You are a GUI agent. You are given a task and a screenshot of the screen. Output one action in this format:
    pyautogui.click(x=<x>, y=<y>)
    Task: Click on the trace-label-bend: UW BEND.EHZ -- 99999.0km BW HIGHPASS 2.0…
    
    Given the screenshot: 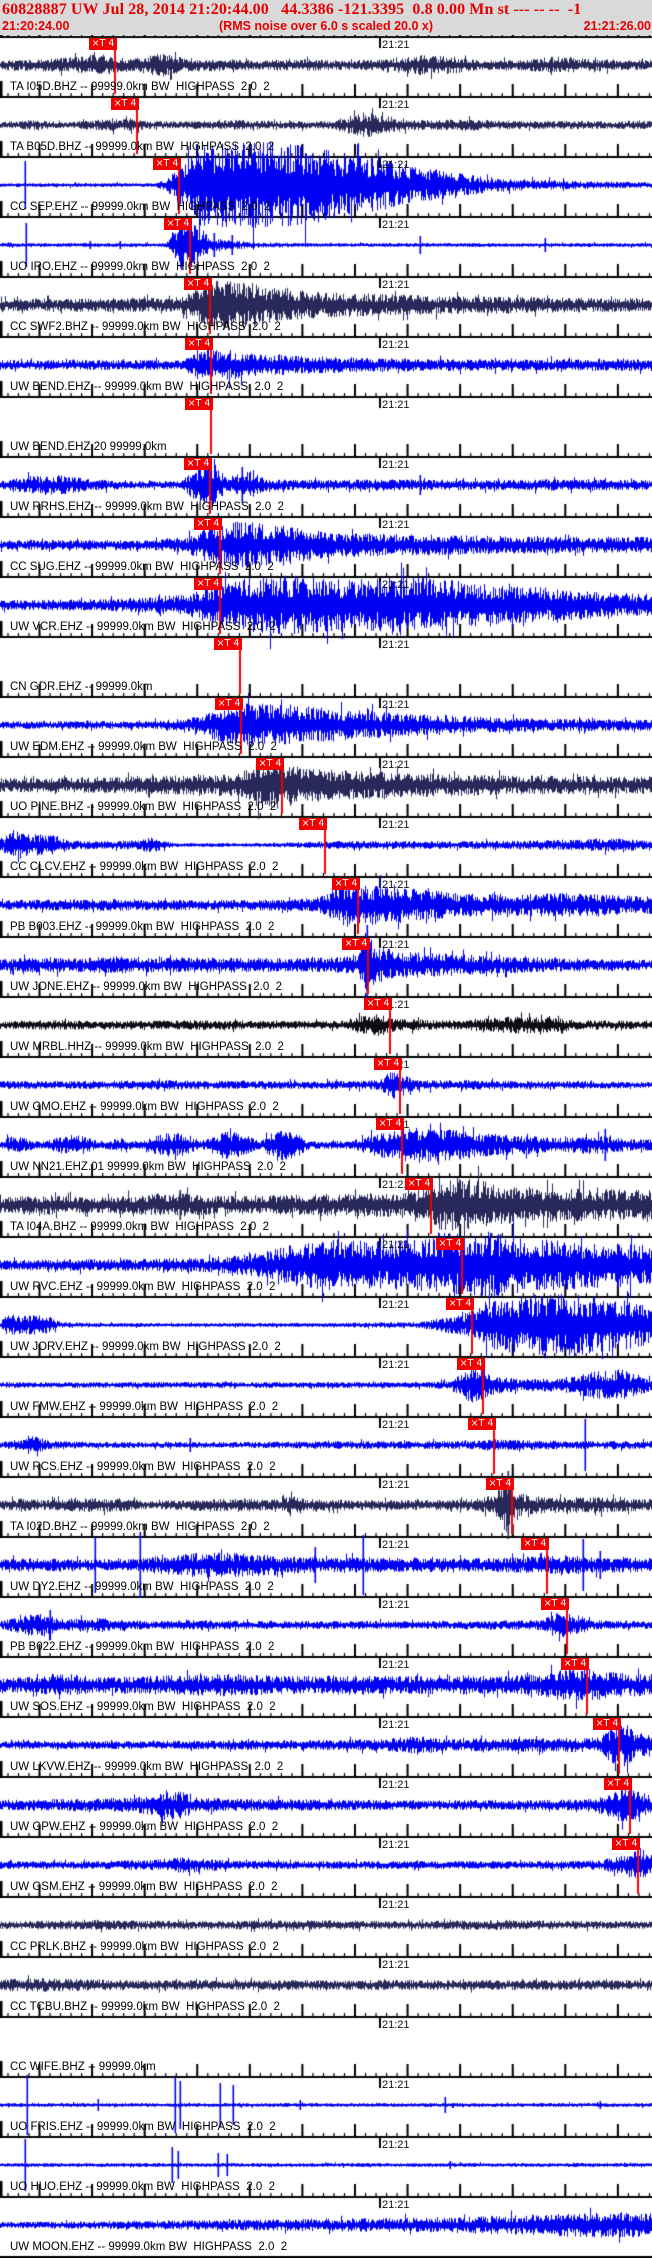 What is the action you would take?
    pyautogui.click(x=147, y=387)
    